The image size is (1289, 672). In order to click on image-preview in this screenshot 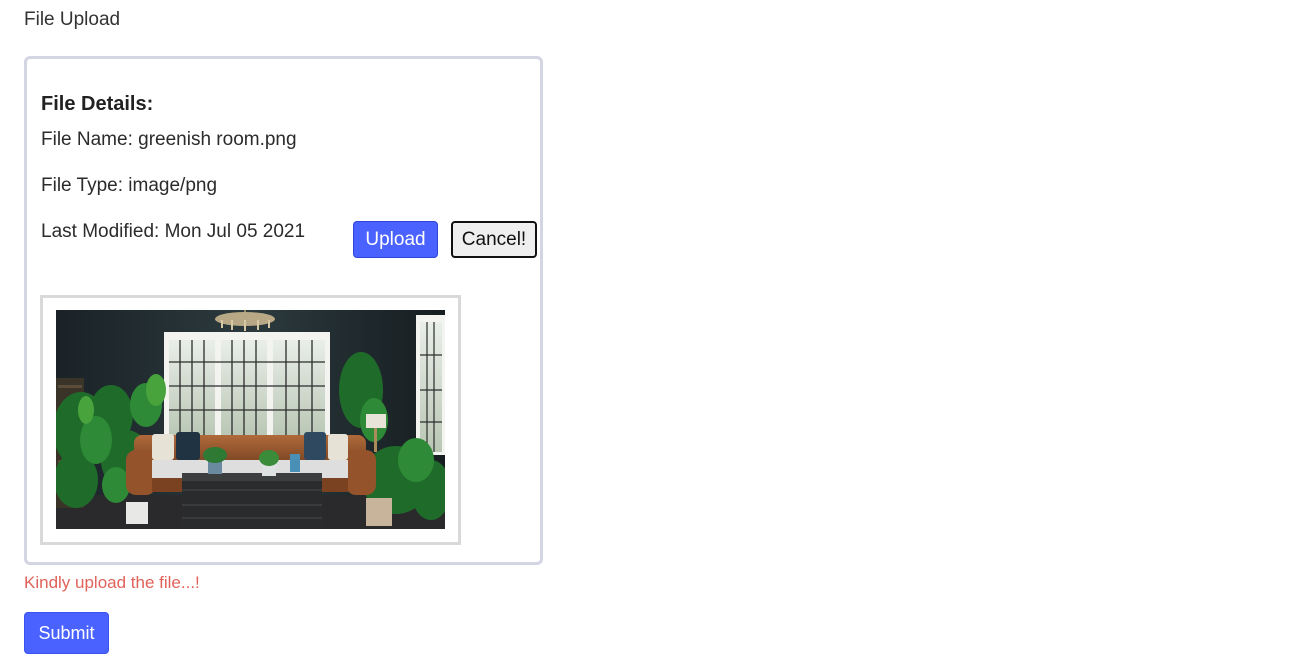, I will do `click(250, 419)`.